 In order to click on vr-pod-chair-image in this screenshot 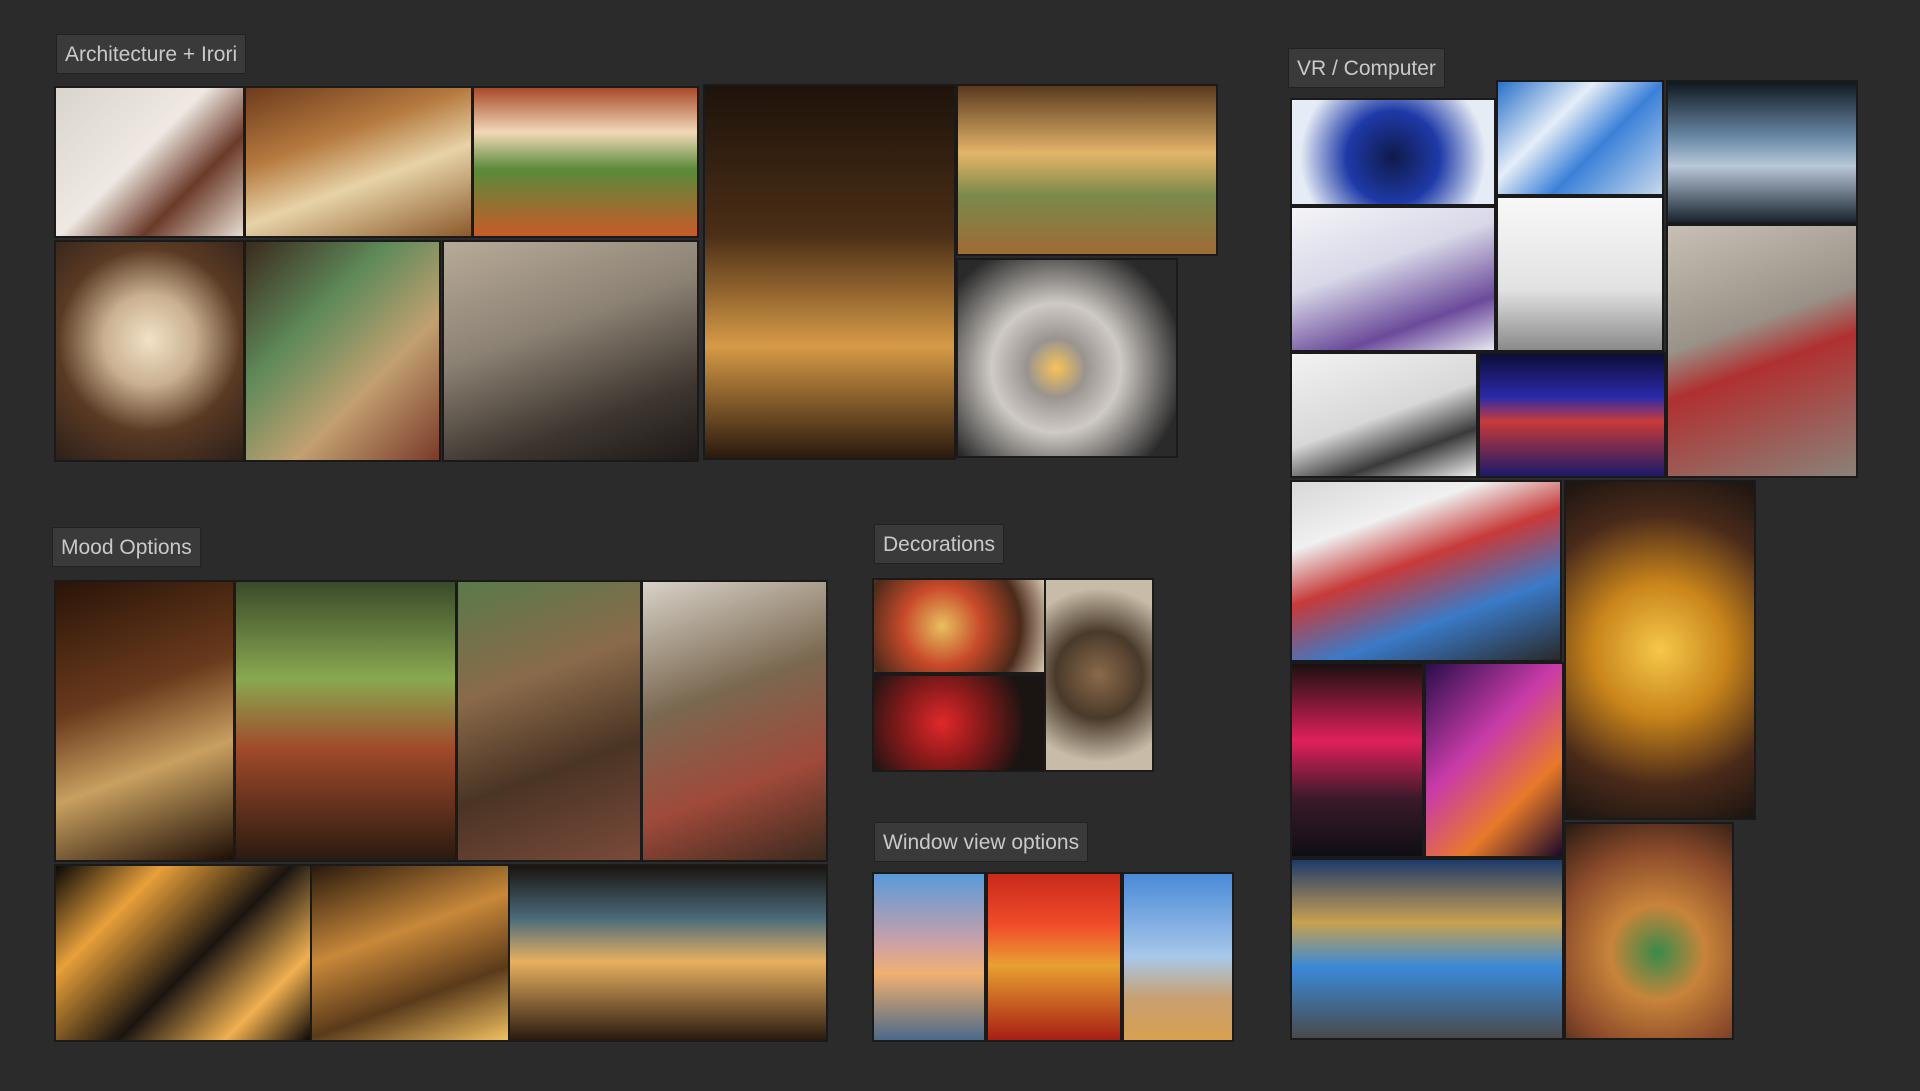, I will do `click(1393, 152)`.